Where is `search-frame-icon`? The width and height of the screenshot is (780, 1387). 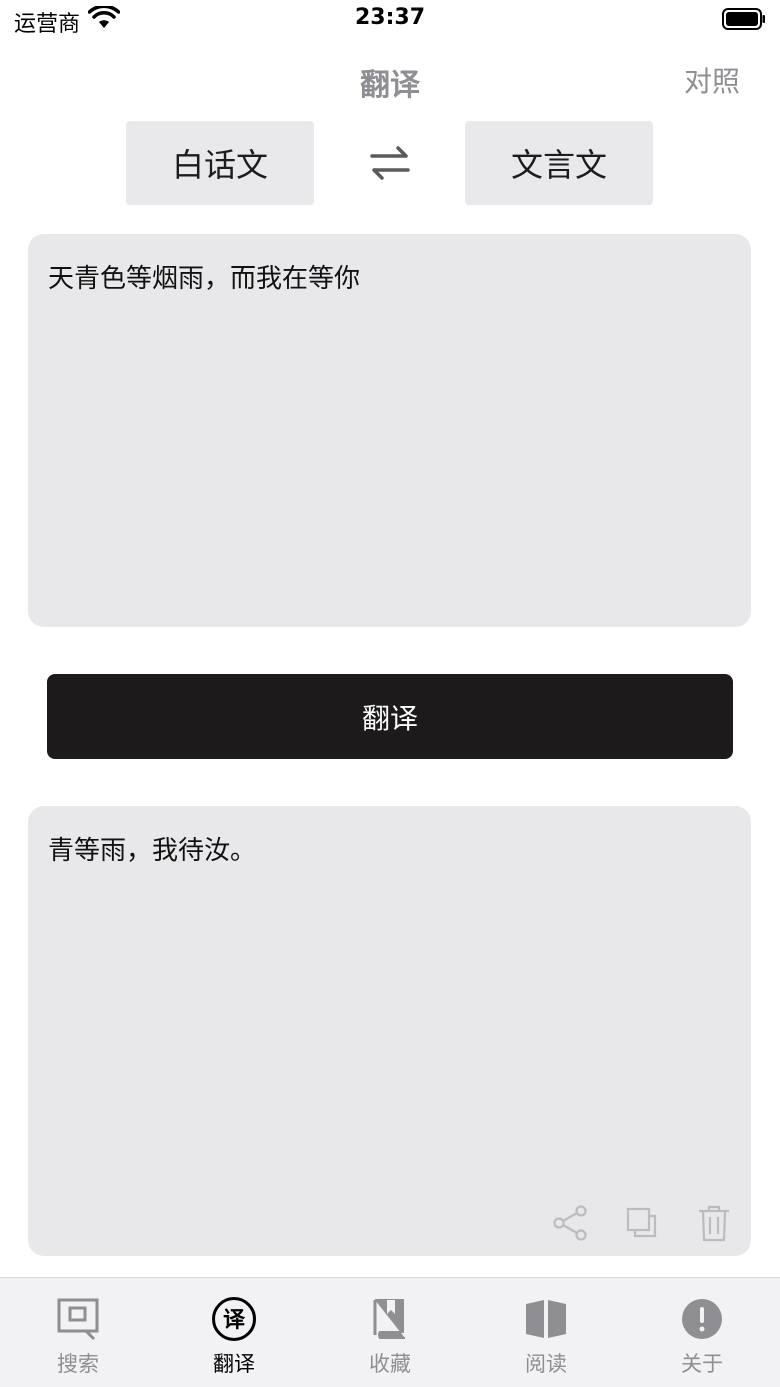
search-frame-icon is located at coordinates (78, 1319).